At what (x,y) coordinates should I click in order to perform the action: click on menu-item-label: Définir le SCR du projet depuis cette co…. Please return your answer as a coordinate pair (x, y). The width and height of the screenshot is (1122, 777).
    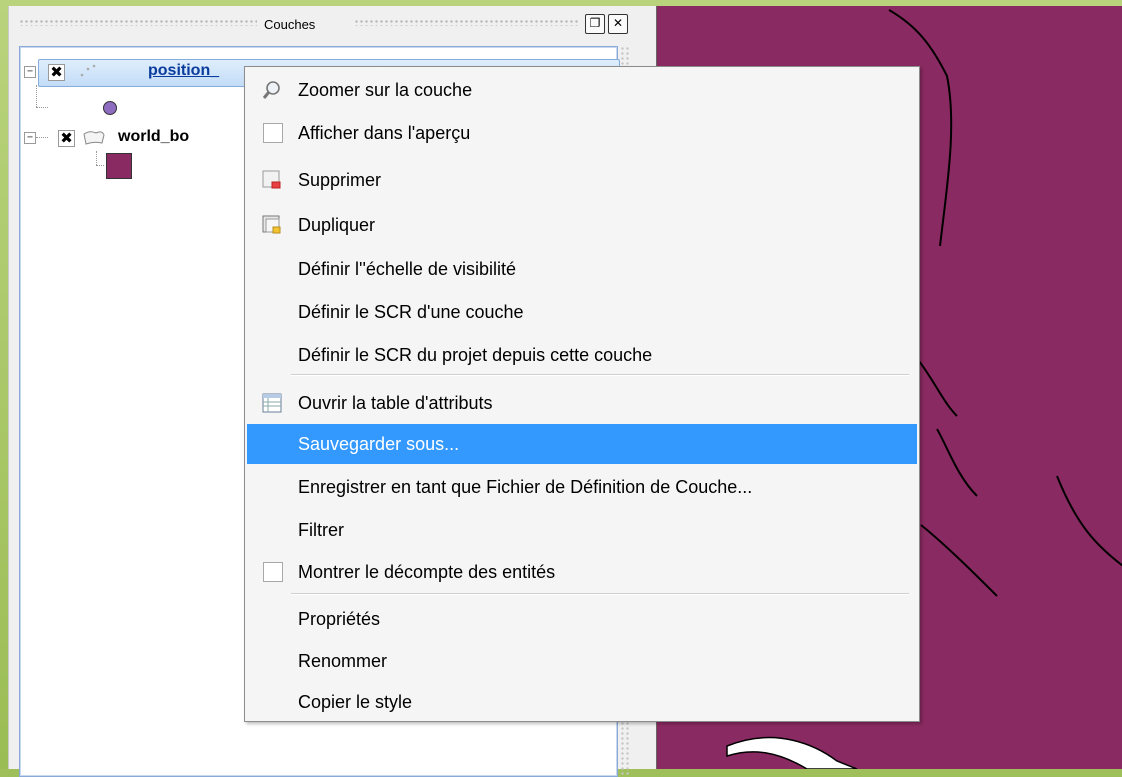
    Looking at the image, I should click on (475, 355).